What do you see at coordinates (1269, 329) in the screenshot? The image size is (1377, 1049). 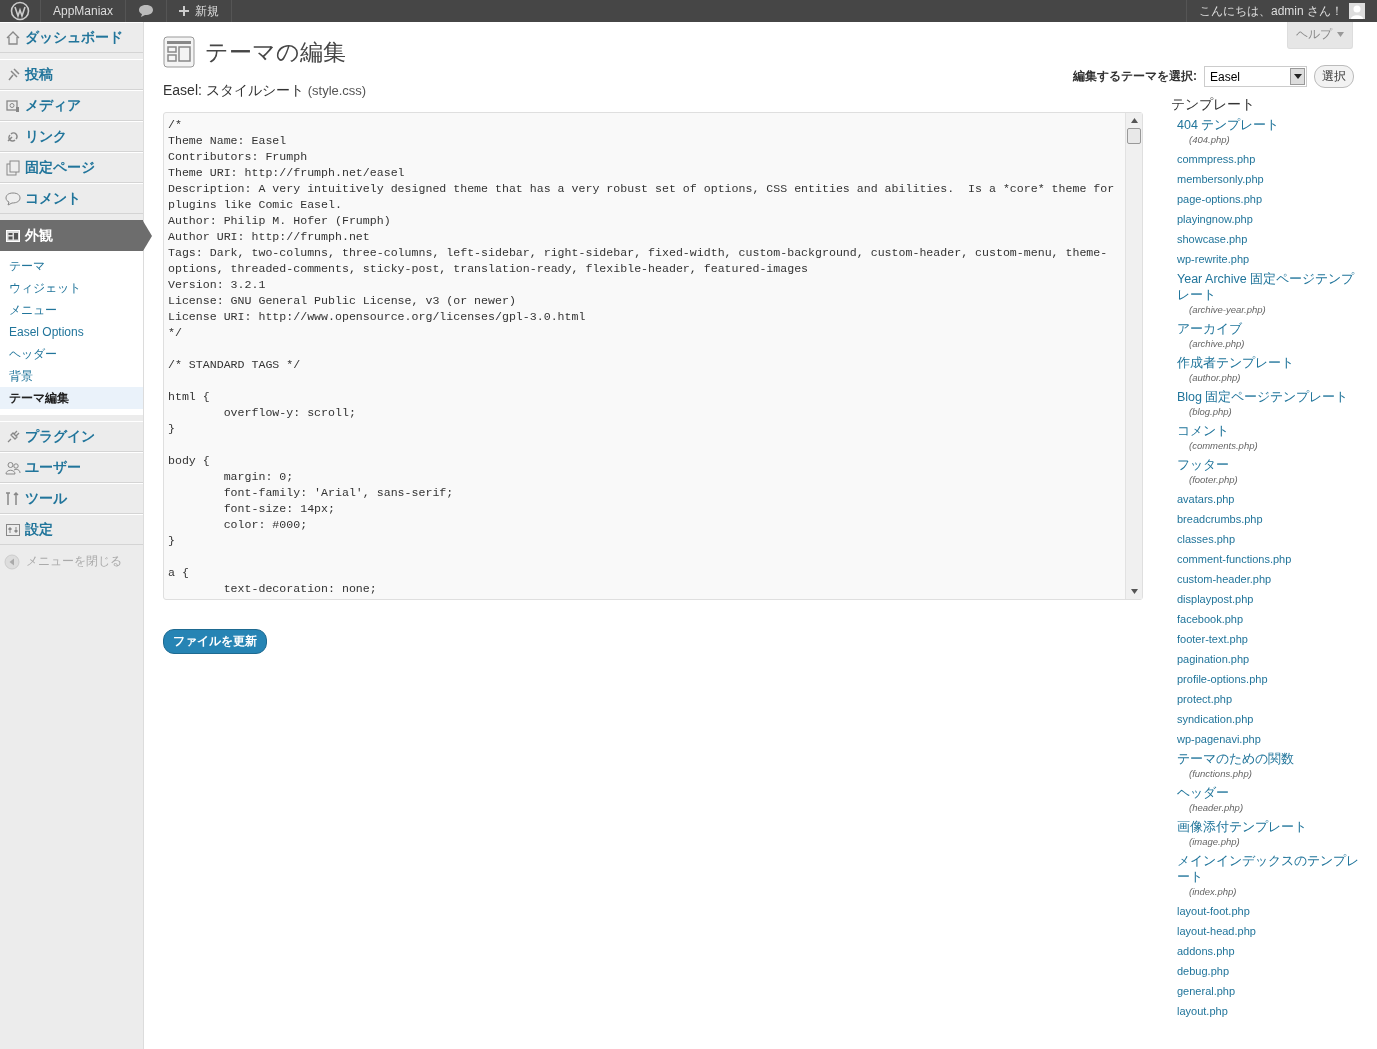 I see `template-link: アーカイブ` at bounding box center [1269, 329].